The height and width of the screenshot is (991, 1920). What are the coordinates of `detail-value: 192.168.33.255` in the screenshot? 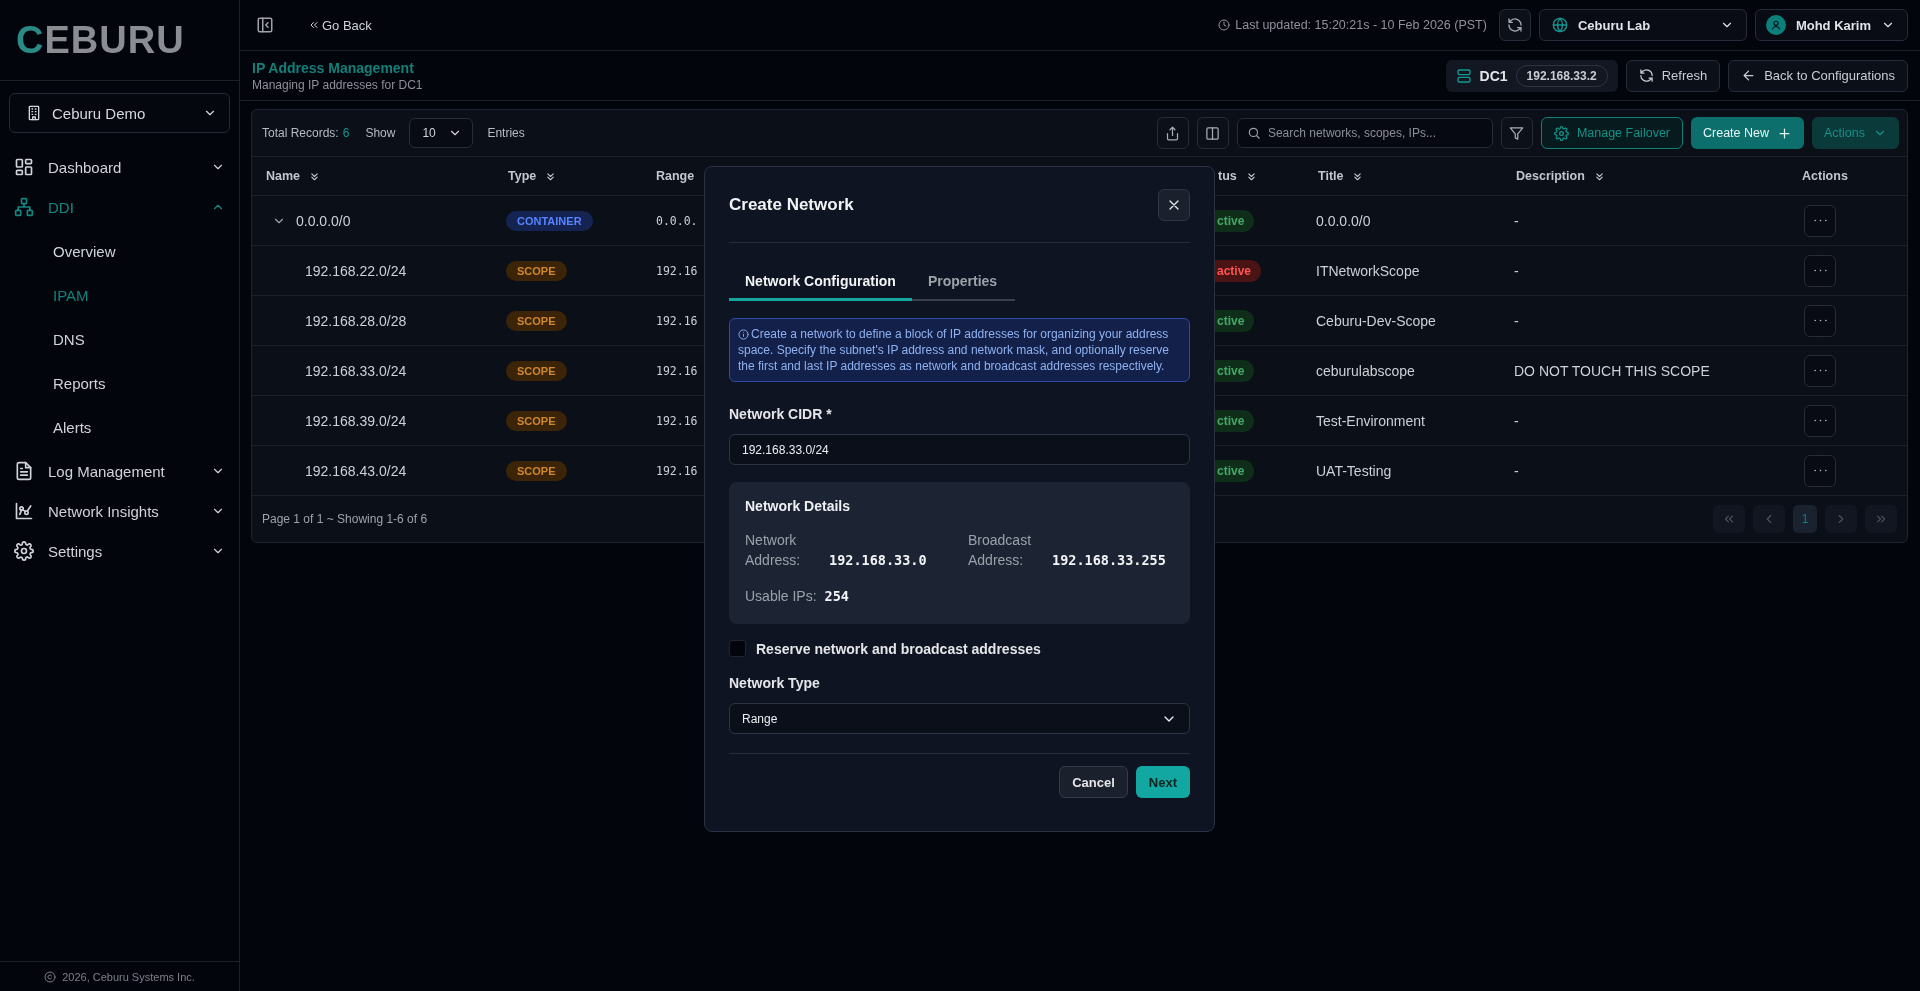 It's located at (1109, 560).